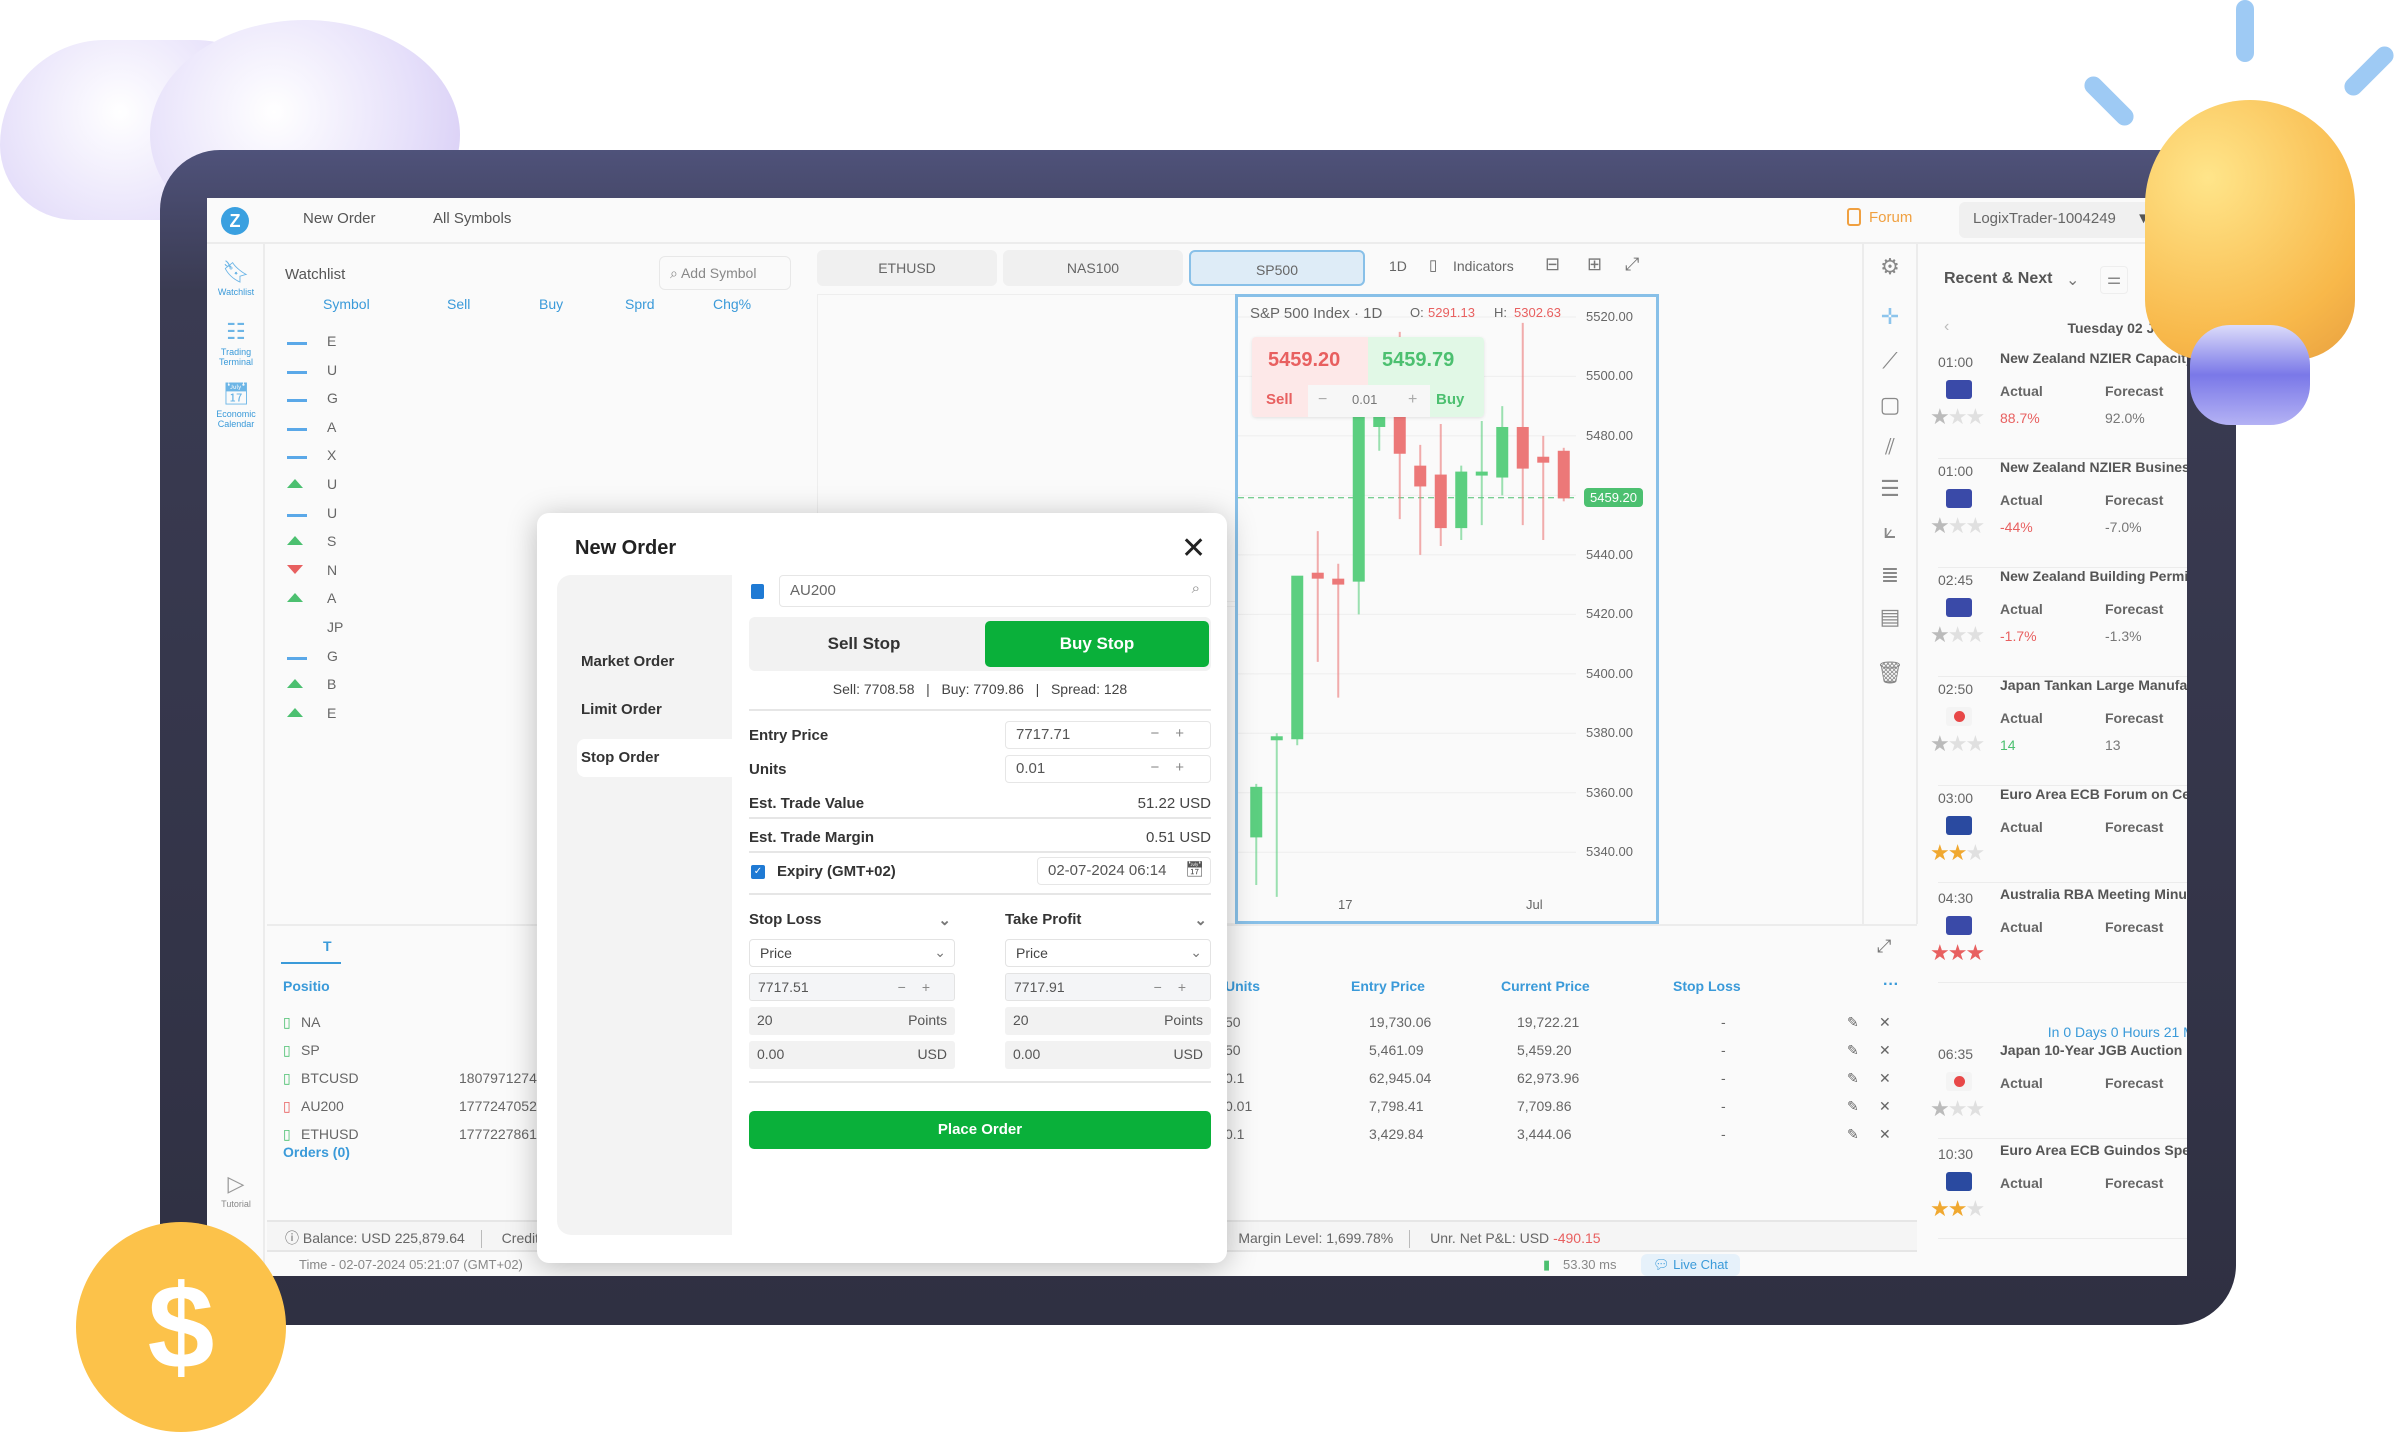  What do you see at coordinates (1108, 953) in the screenshot?
I see `take-profit-mode-select: Price ⌄` at bounding box center [1108, 953].